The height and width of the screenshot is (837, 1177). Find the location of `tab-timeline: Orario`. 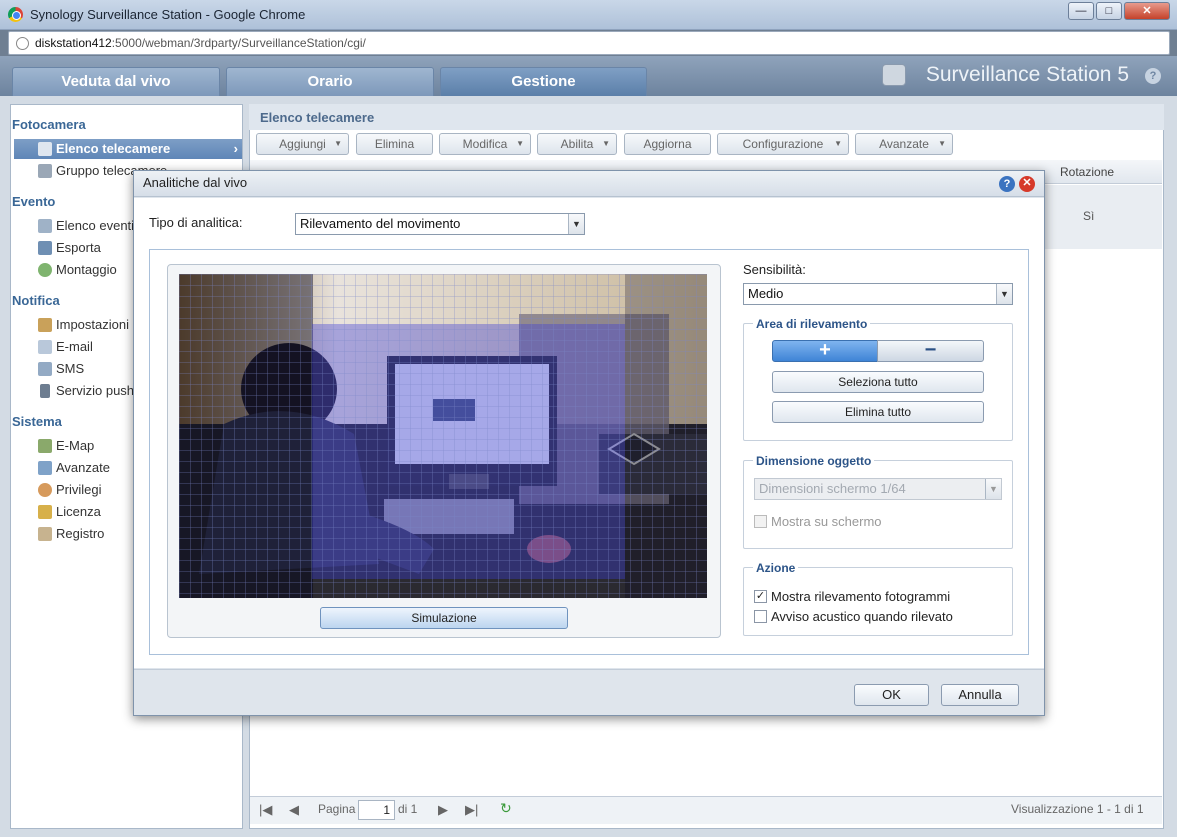

tab-timeline: Orario is located at coordinates (330, 81).